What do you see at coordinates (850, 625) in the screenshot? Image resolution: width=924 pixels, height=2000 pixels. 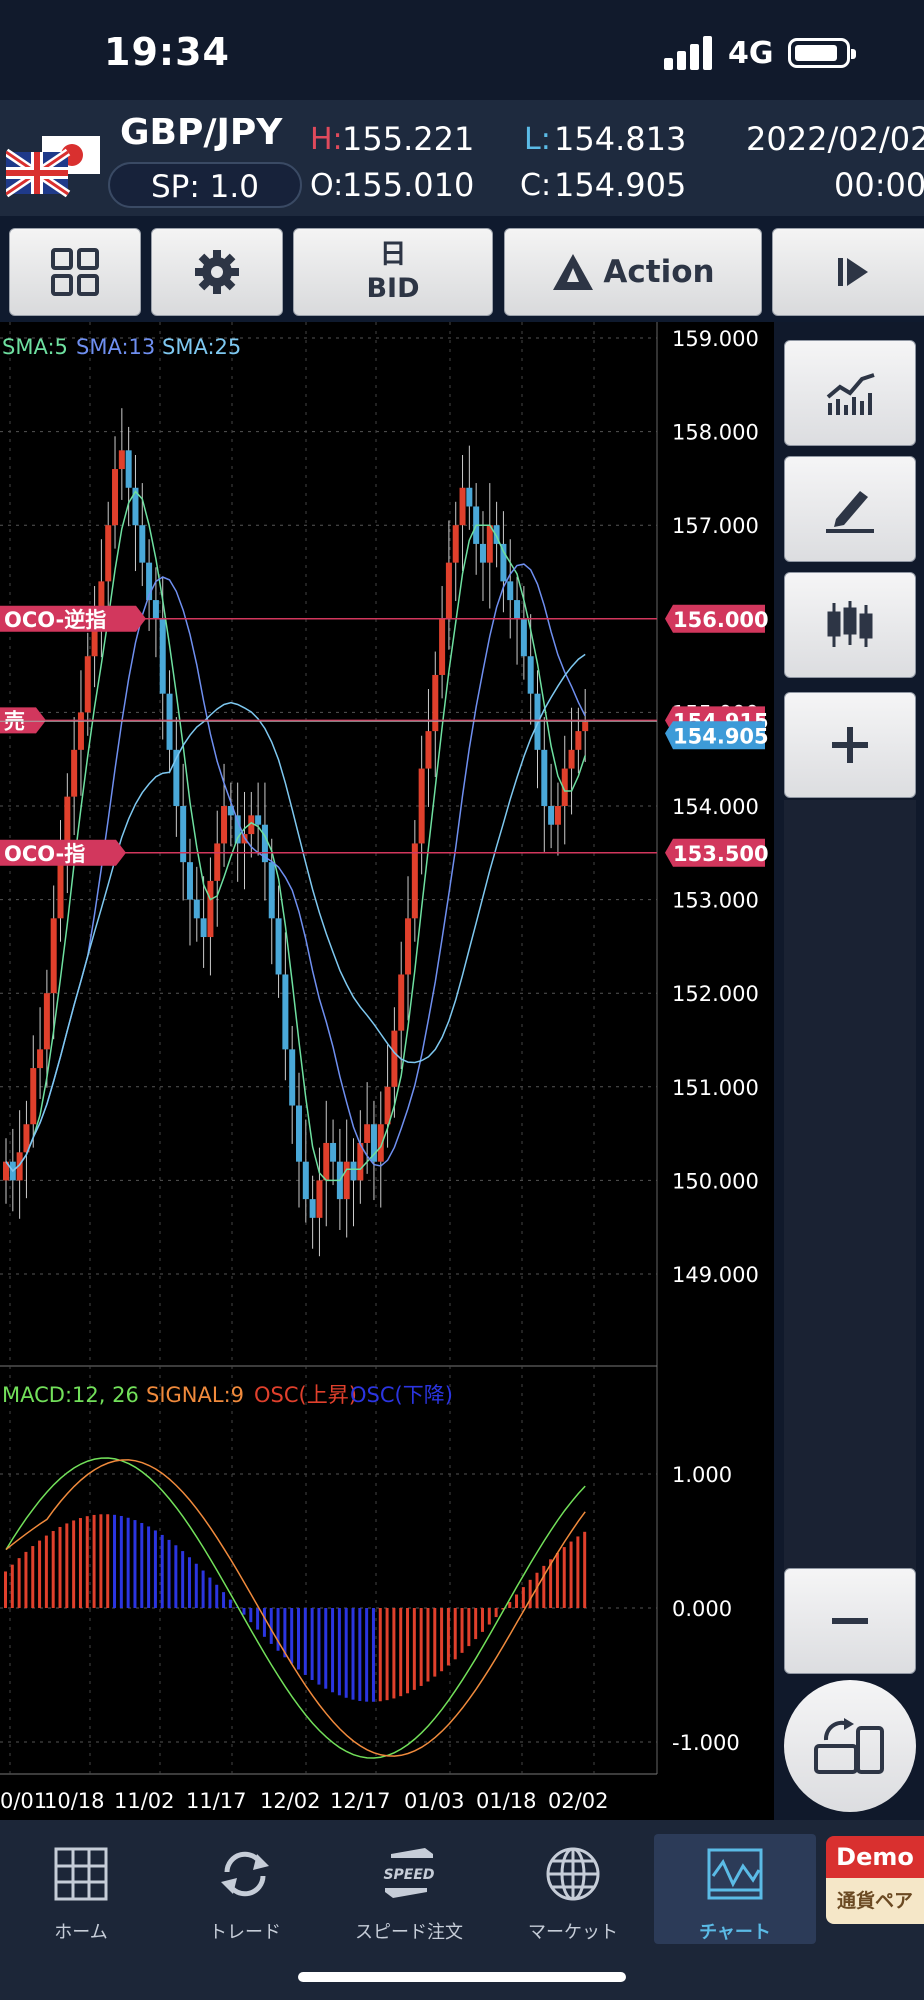 I see `chart-type-button` at bounding box center [850, 625].